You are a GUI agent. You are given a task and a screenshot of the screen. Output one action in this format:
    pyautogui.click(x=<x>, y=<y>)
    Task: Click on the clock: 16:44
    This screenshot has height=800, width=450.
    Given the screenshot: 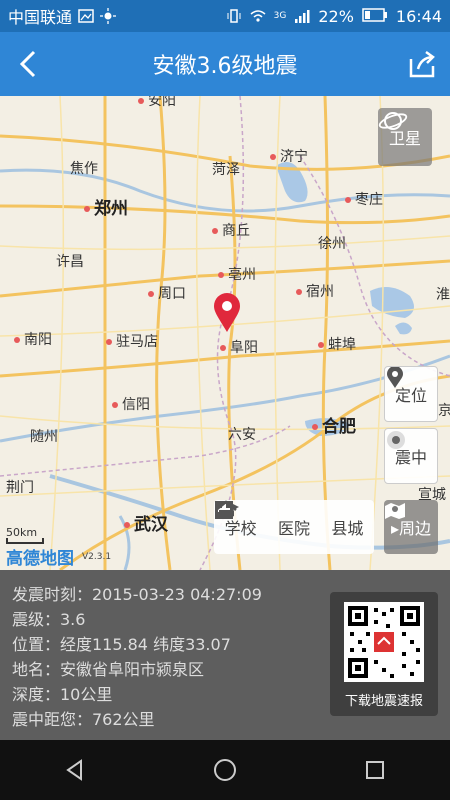 What is the action you would take?
    pyautogui.click(x=418, y=16)
    